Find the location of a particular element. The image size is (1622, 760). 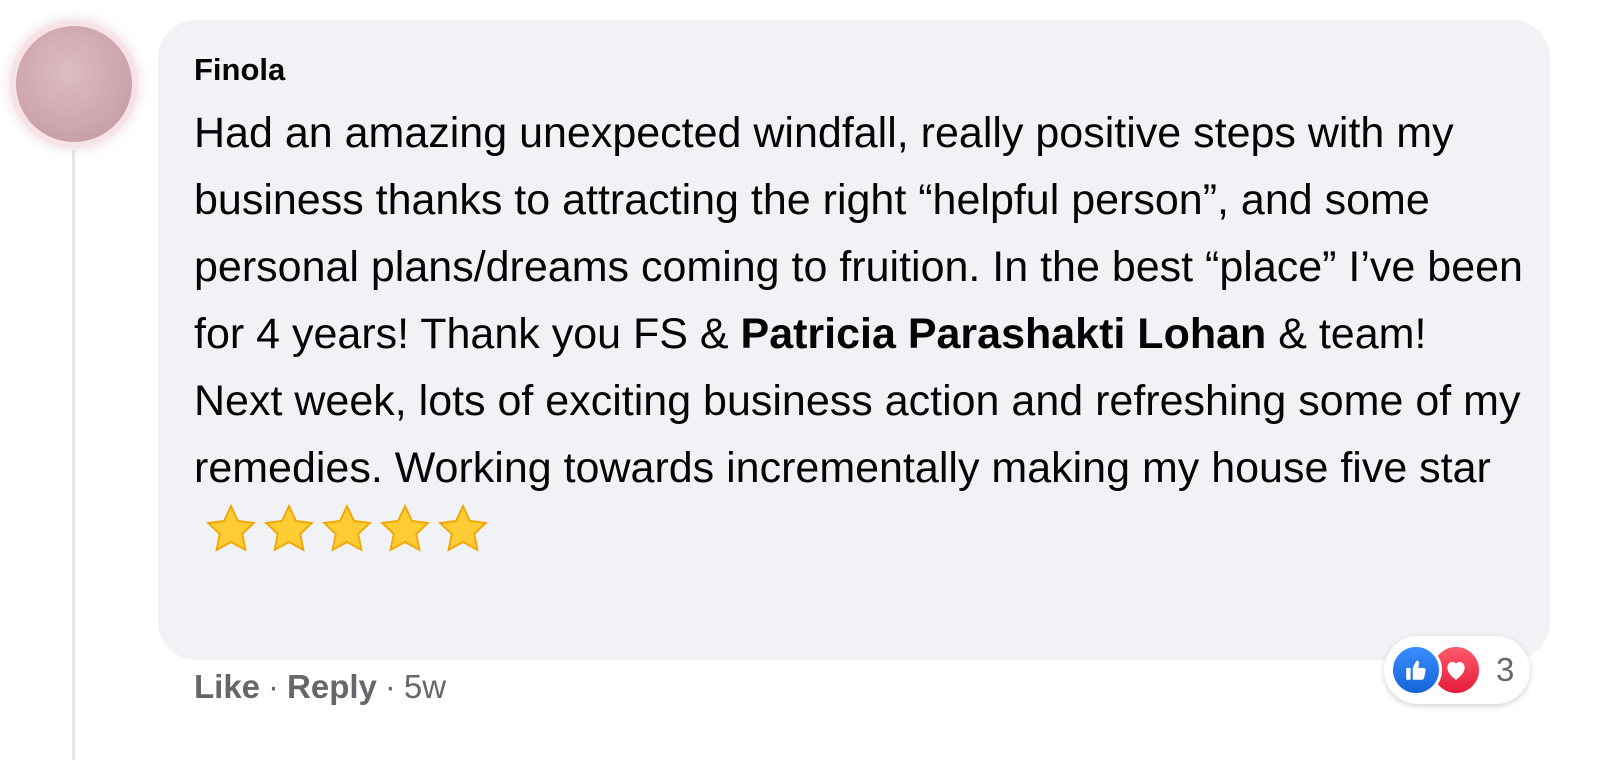

like-icon is located at coordinates (1416, 670).